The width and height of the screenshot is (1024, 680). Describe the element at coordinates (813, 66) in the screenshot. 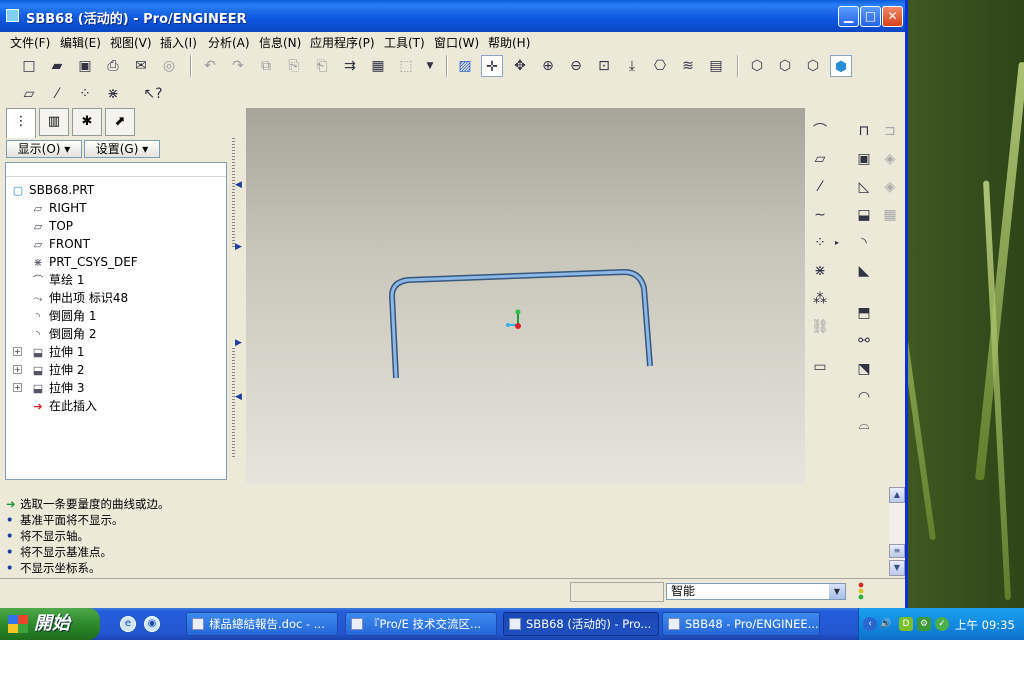

I see `no-hidden-icon: ⬡` at that location.